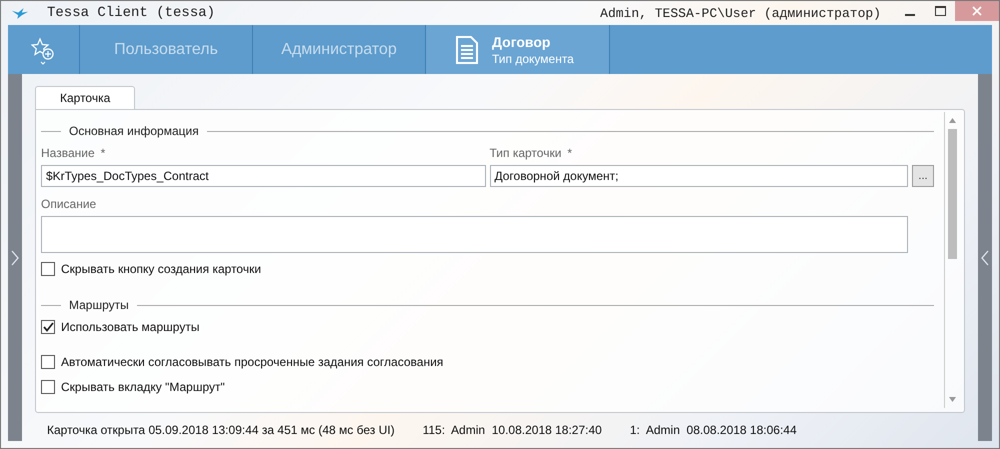  Describe the element at coordinates (20, 13) in the screenshot. I see `bird-logo-icon` at that location.